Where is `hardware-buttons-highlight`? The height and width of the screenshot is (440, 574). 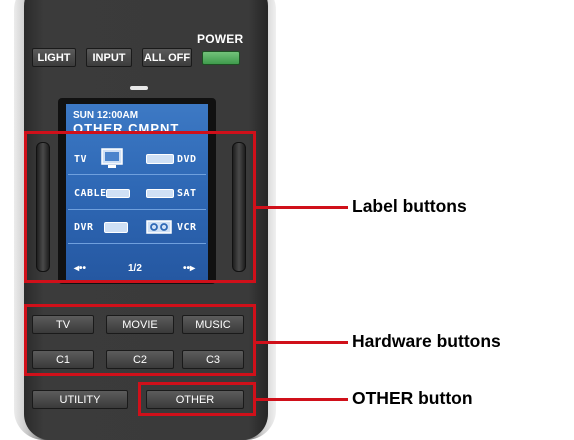 hardware-buttons-highlight is located at coordinates (140, 340).